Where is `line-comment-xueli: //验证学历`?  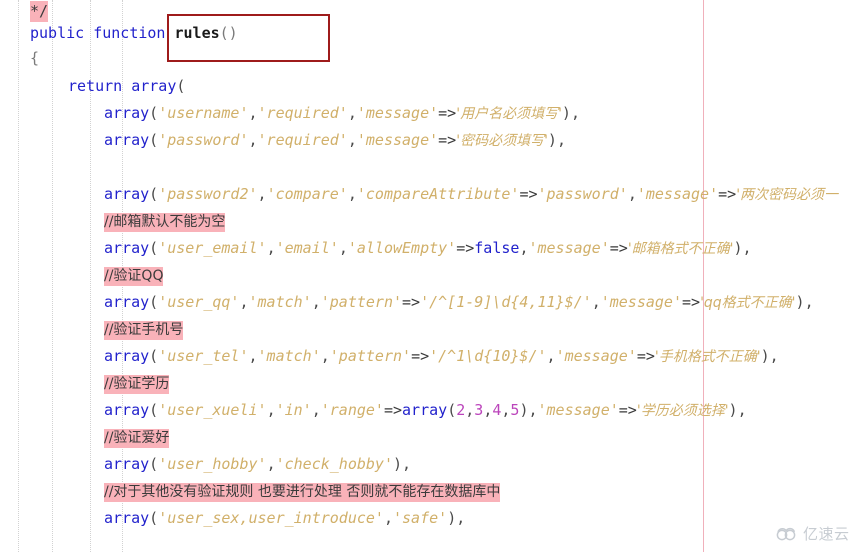
line-comment-xueli: //验证学历 is located at coordinates (85, 383).